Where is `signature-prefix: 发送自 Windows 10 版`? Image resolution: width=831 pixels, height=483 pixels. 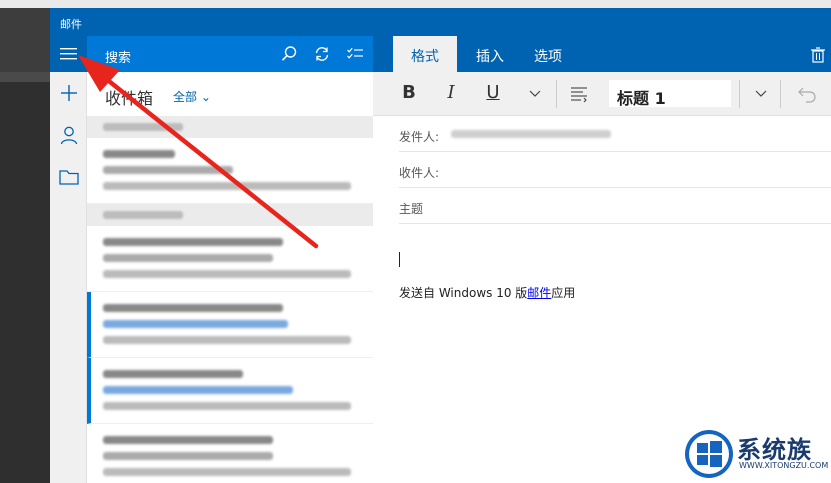 signature-prefix: 发送自 Windows 10 版 is located at coordinates (463, 293).